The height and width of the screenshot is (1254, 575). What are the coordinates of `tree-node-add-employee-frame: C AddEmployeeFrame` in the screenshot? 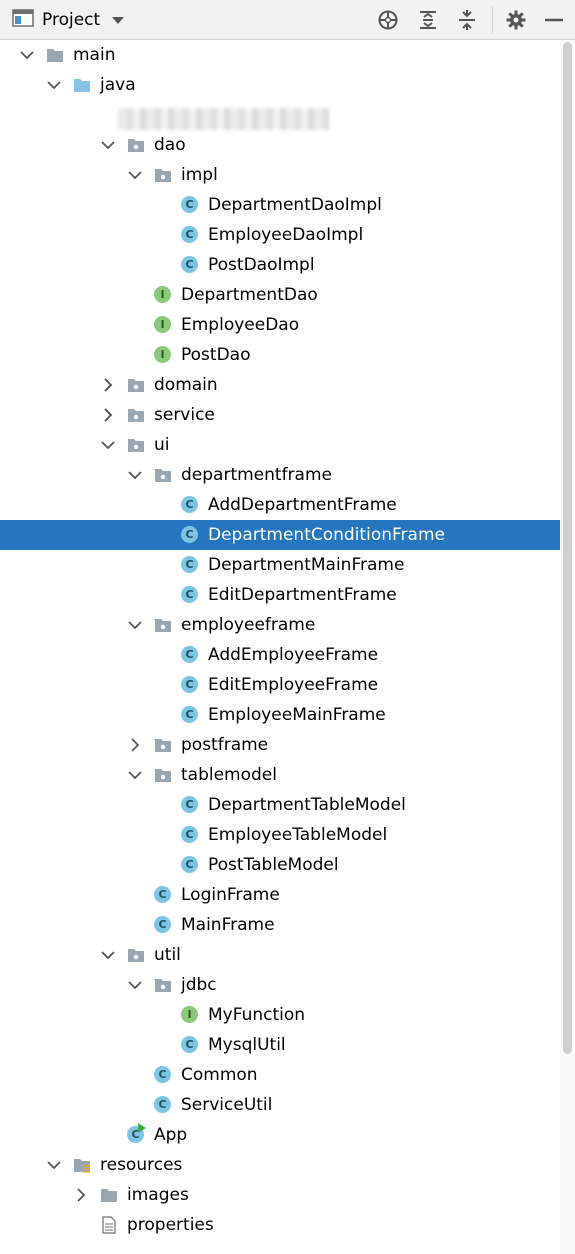 It's located at (280, 655).